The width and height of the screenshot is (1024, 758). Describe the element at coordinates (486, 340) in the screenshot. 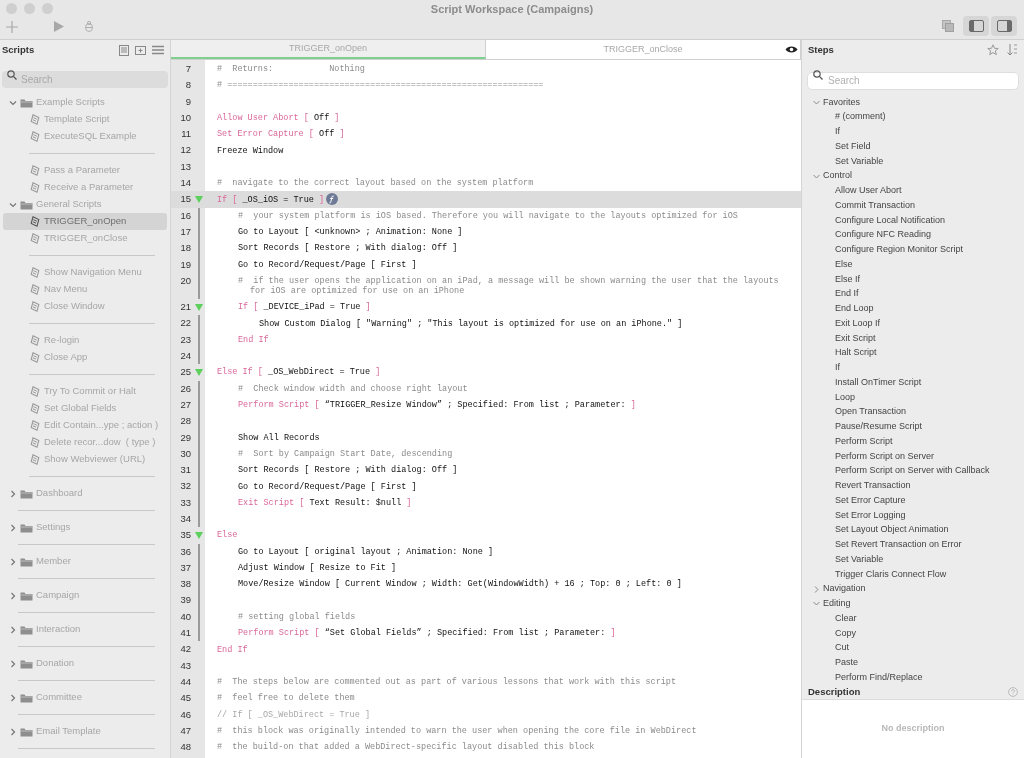

I see `script-line-row: 23 End If` at that location.